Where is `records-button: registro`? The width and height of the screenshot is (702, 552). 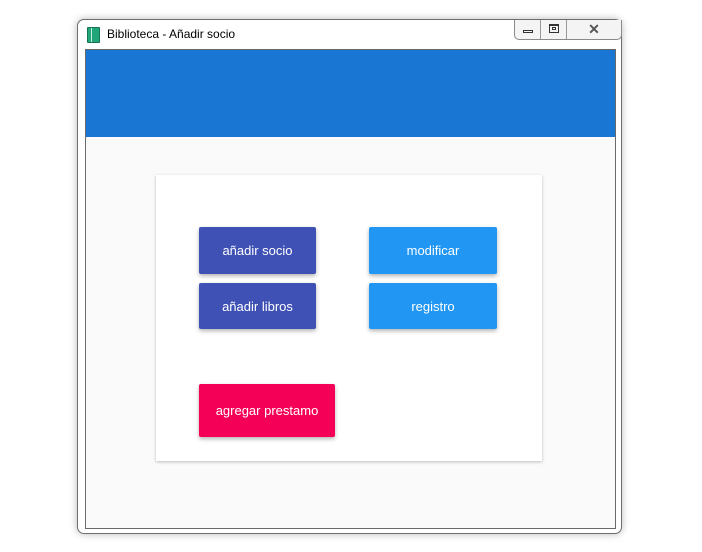
records-button: registro is located at coordinates (433, 306).